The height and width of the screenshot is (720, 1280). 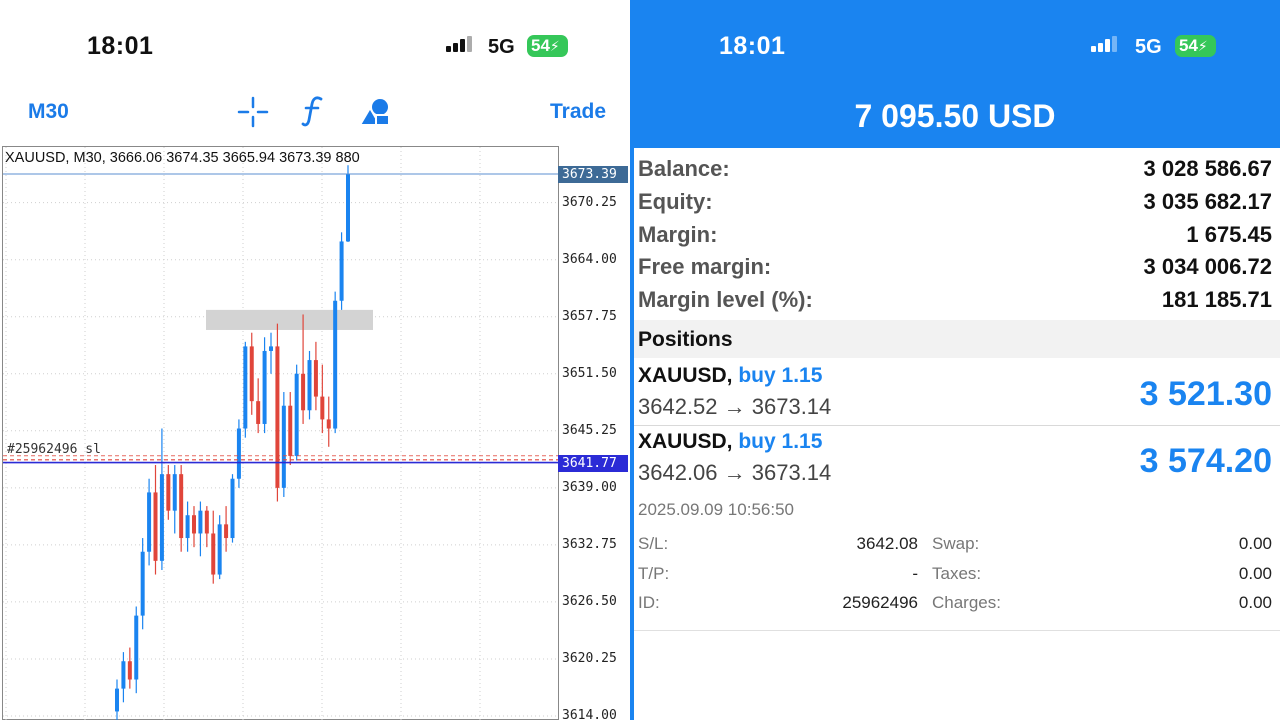 What do you see at coordinates (589, 373) in the screenshot?
I see `price-axis-label: 3651.50` at bounding box center [589, 373].